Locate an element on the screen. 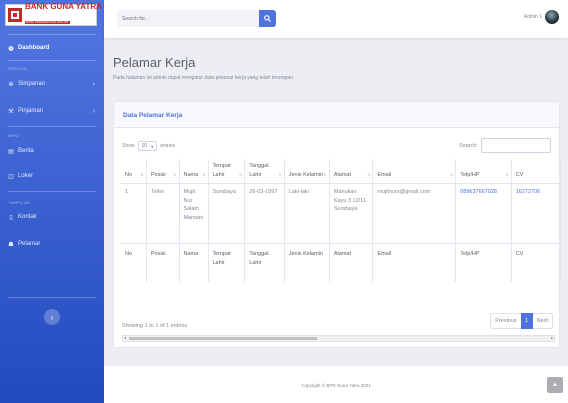  brand-name: BANK GUNA YATRA is located at coordinates (63, 6).